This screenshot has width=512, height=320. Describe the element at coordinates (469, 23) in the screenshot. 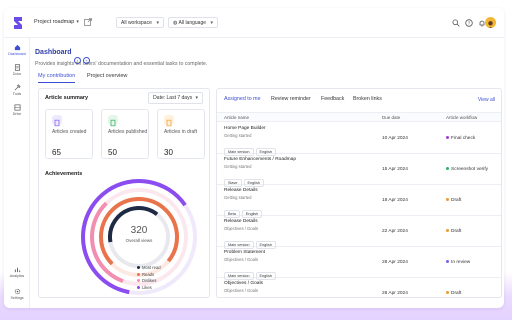

I see `help-icon: ?` at that location.